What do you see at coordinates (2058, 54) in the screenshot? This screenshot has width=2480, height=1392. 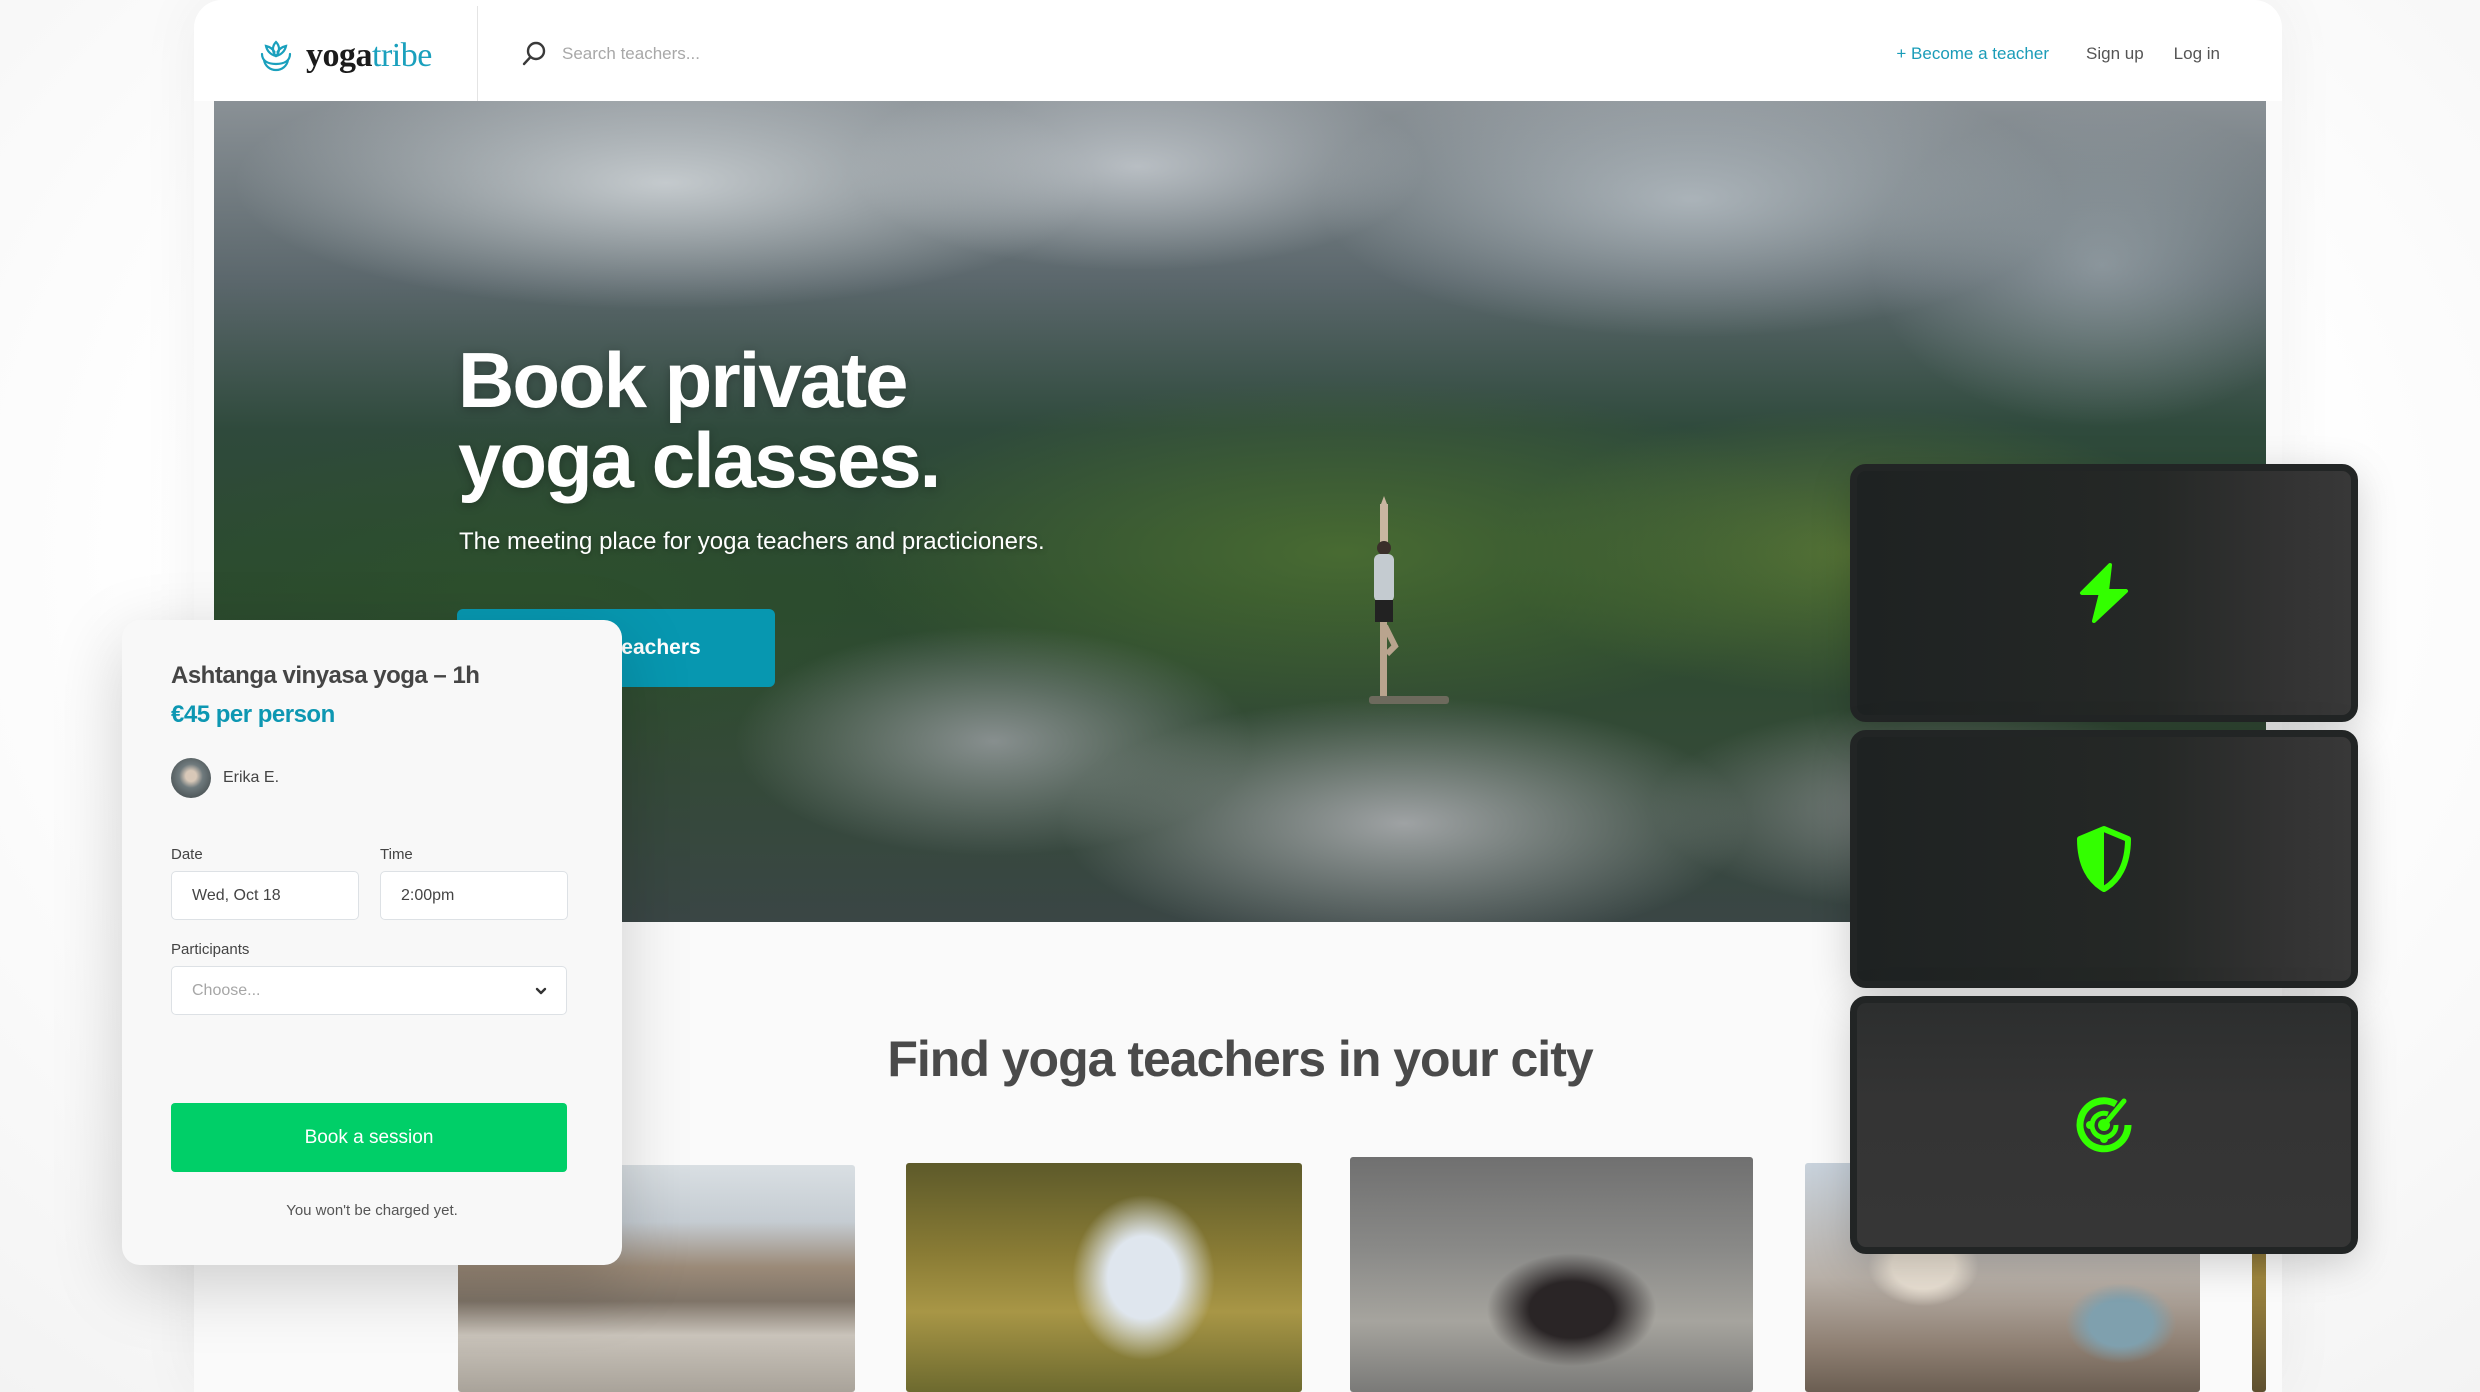 I see `header-nav: + Become a teacher Sign up Log in` at bounding box center [2058, 54].